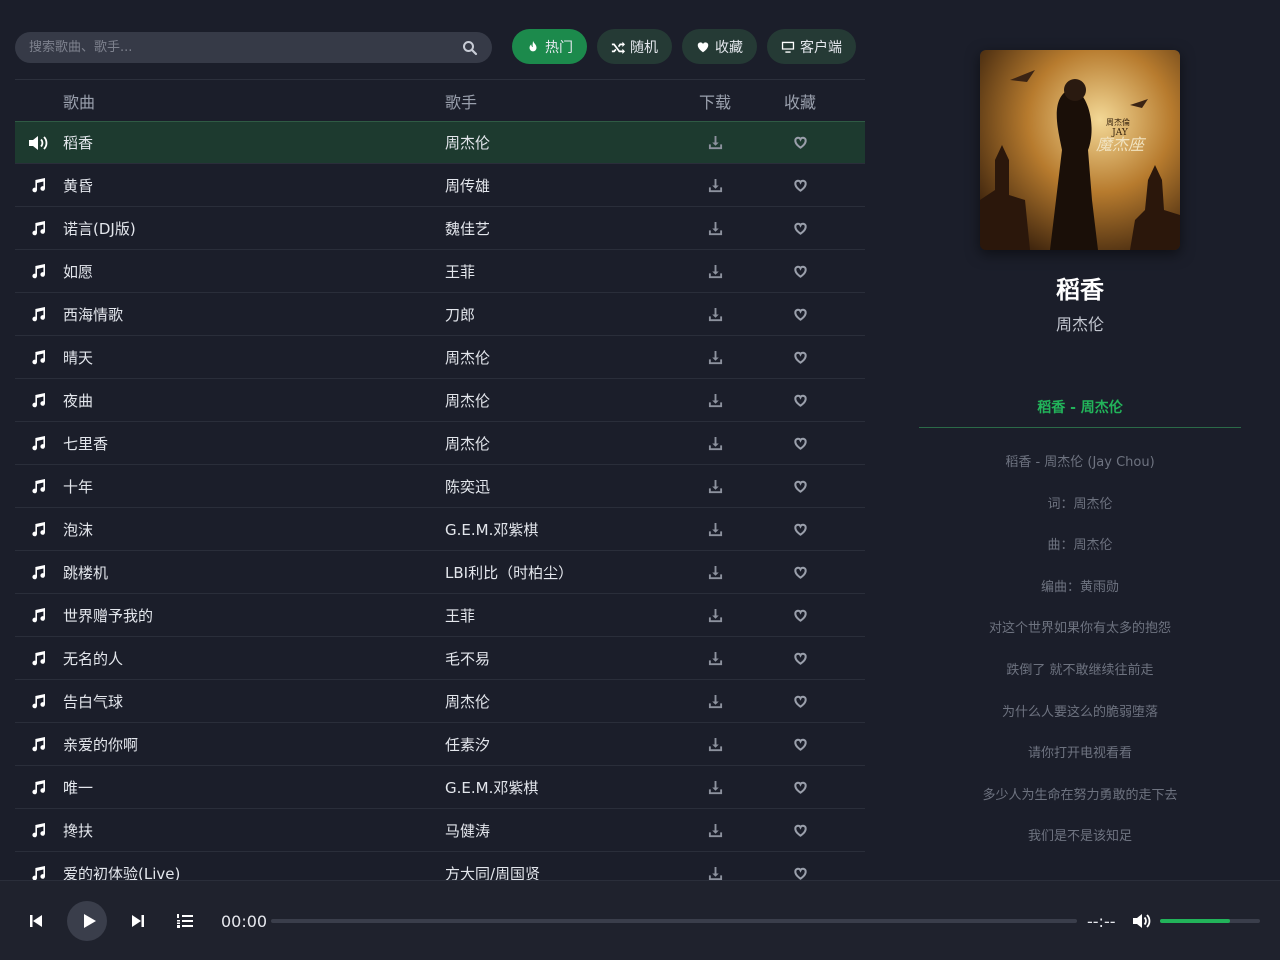 Image resolution: width=1280 pixels, height=960 pixels. I want to click on song-row: 世界赠予我的 王菲, so click(440, 615).